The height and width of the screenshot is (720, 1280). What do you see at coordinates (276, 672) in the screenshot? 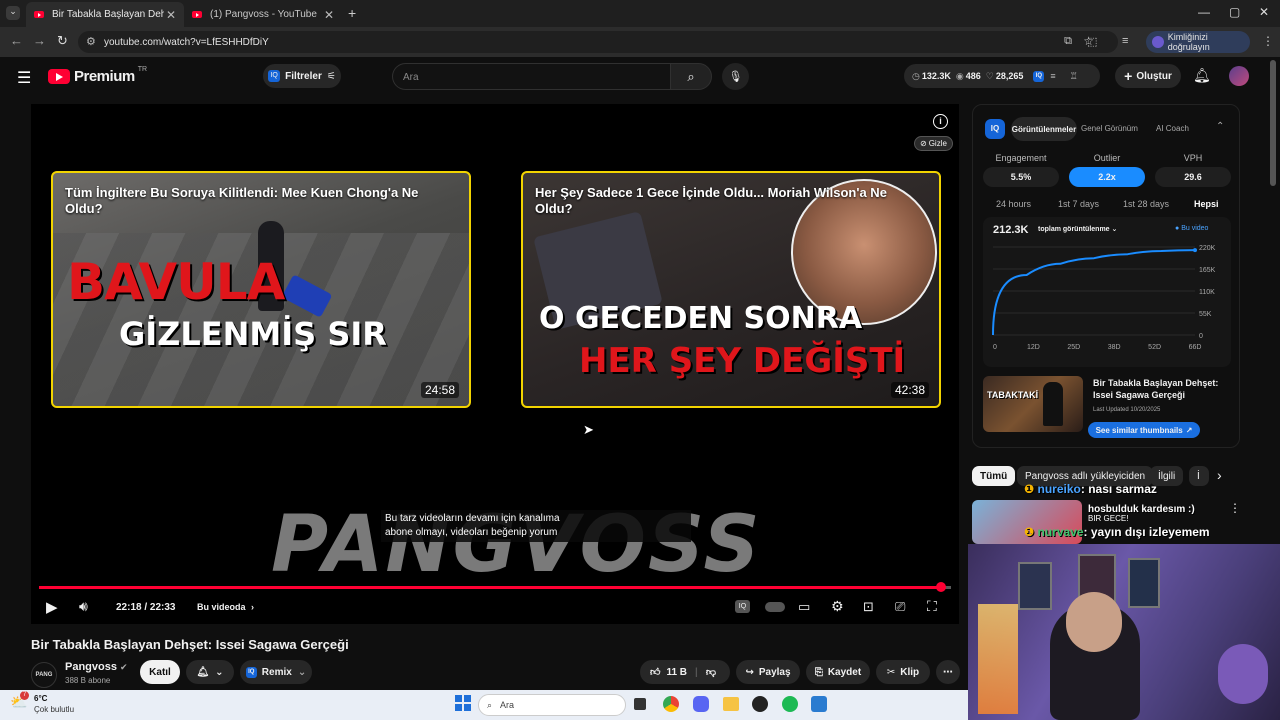
I see `remix-button: IQ Remix ⌄` at bounding box center [276, 672].